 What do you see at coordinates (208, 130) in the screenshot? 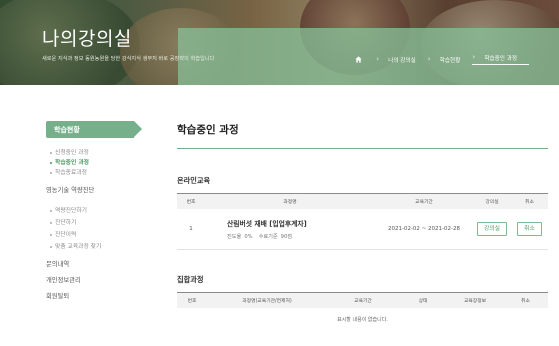
I see `page-title: 학습중인 과정` at bounding box center [208, 130].